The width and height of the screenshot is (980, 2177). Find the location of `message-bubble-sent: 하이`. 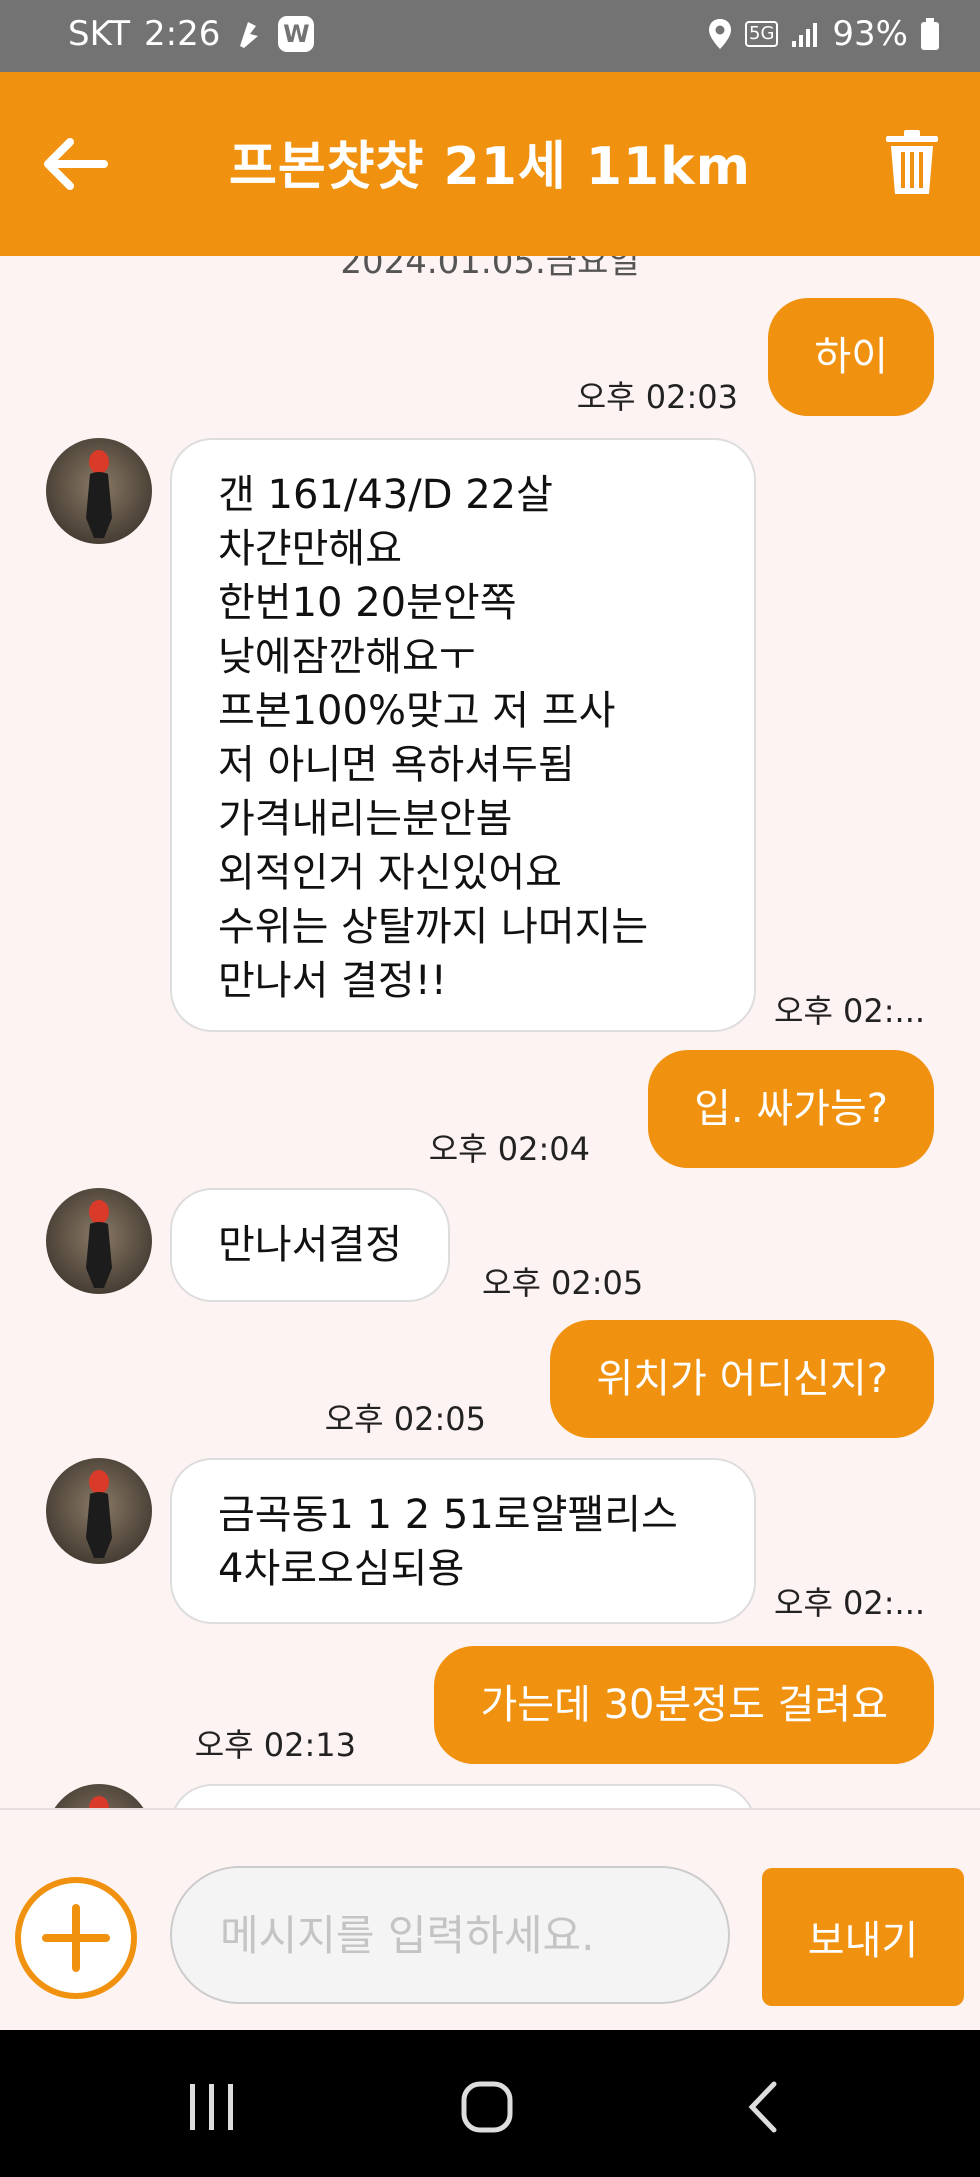

message-bubble-sent: 하이 is located at coordinates (851, 357).